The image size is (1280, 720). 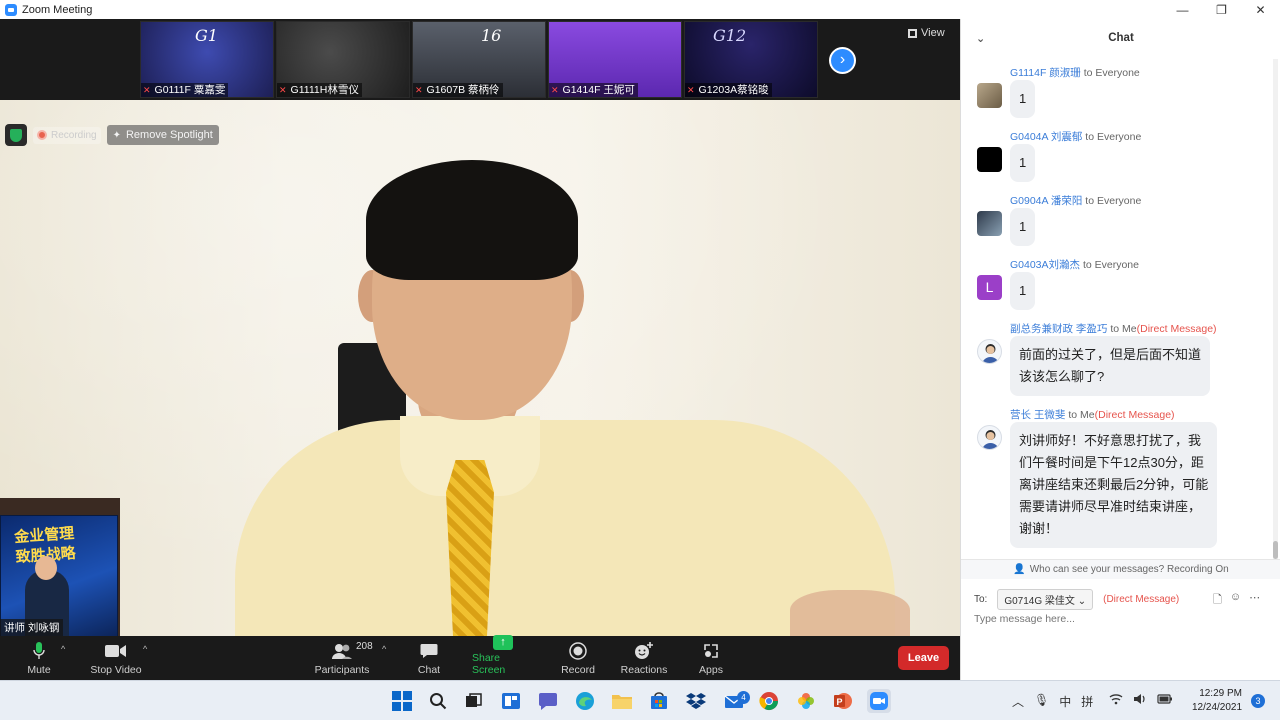 What do you see at coordinates (503, 642) in the screenshot?
I see `share-screen-arrow-icon: ↑` at bounding box center [503, 642].